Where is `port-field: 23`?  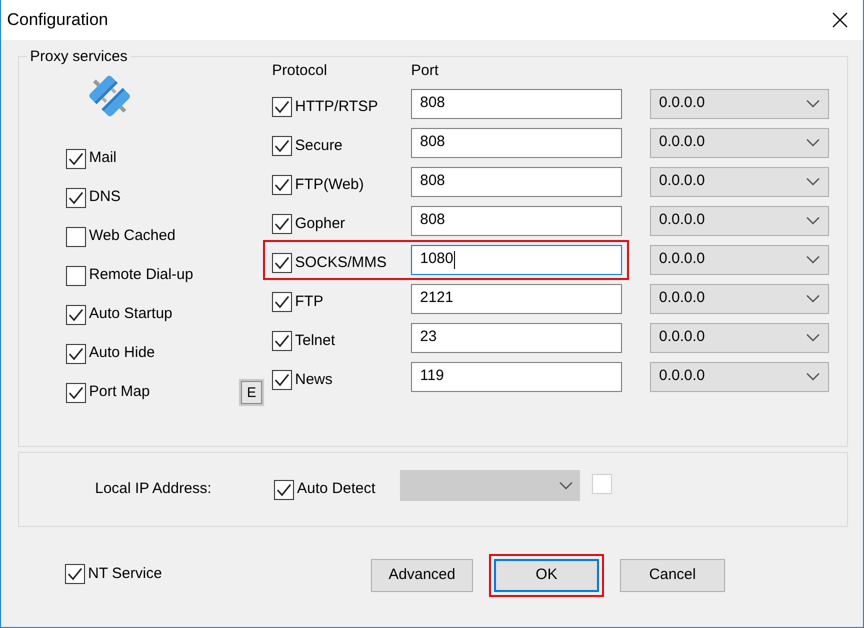
port-field: 23 is located at coordinates (516, 337).